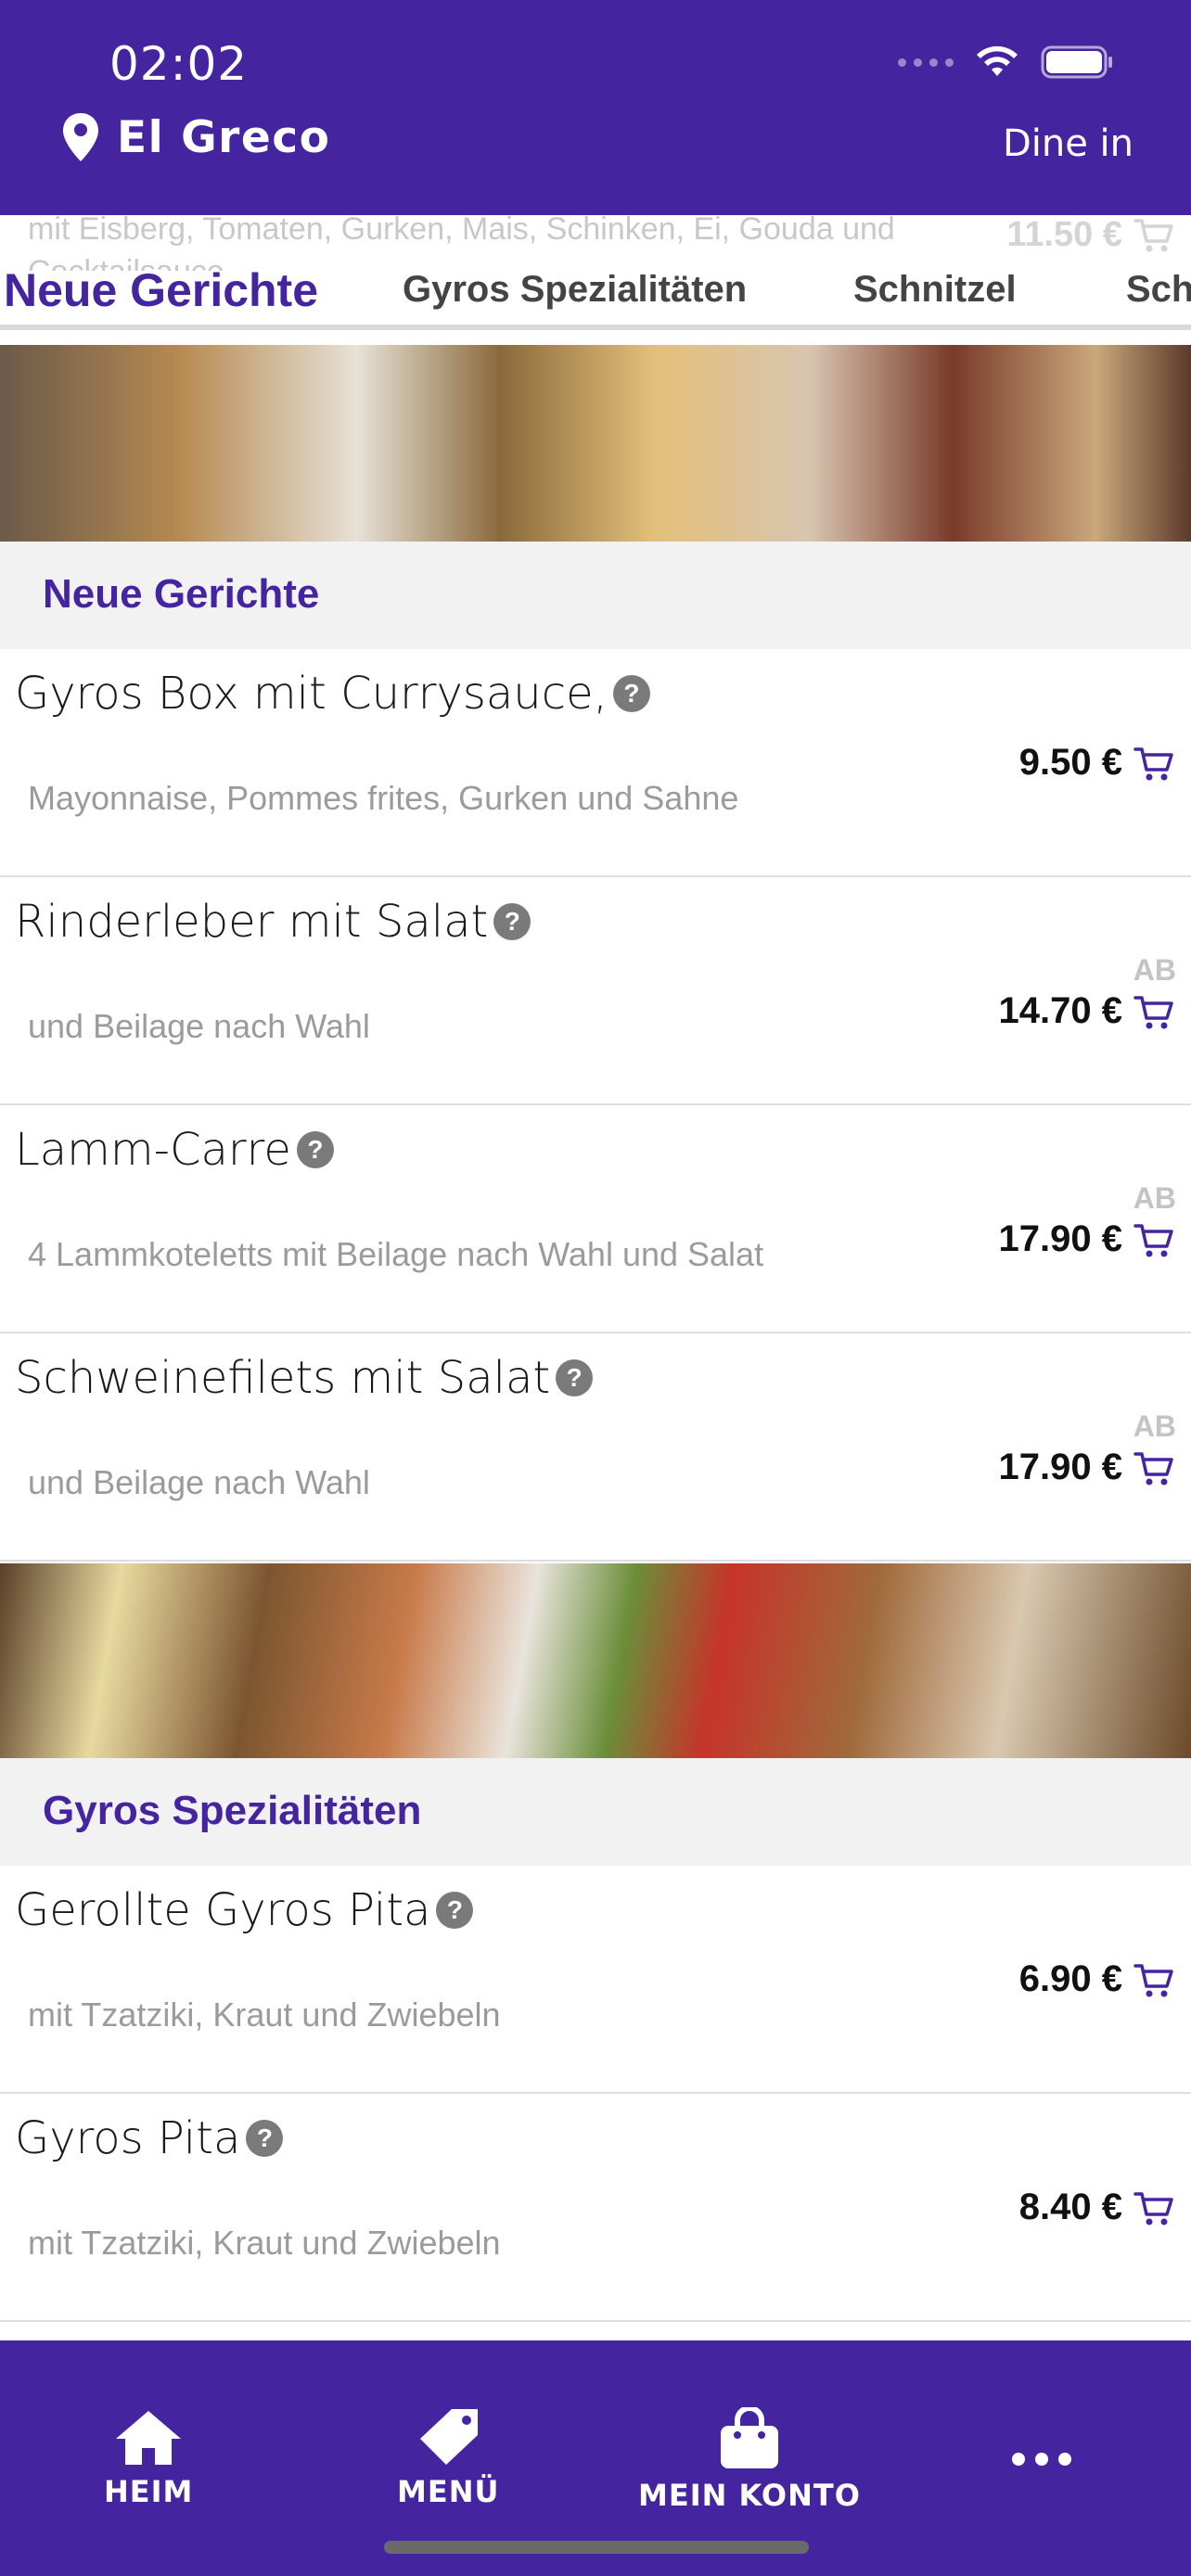 This screenshot has width=1191, height=2576. Describe the element at coordinates (224, 137) in the screenshot. I see `restaurant-name: El Greco` at that location.